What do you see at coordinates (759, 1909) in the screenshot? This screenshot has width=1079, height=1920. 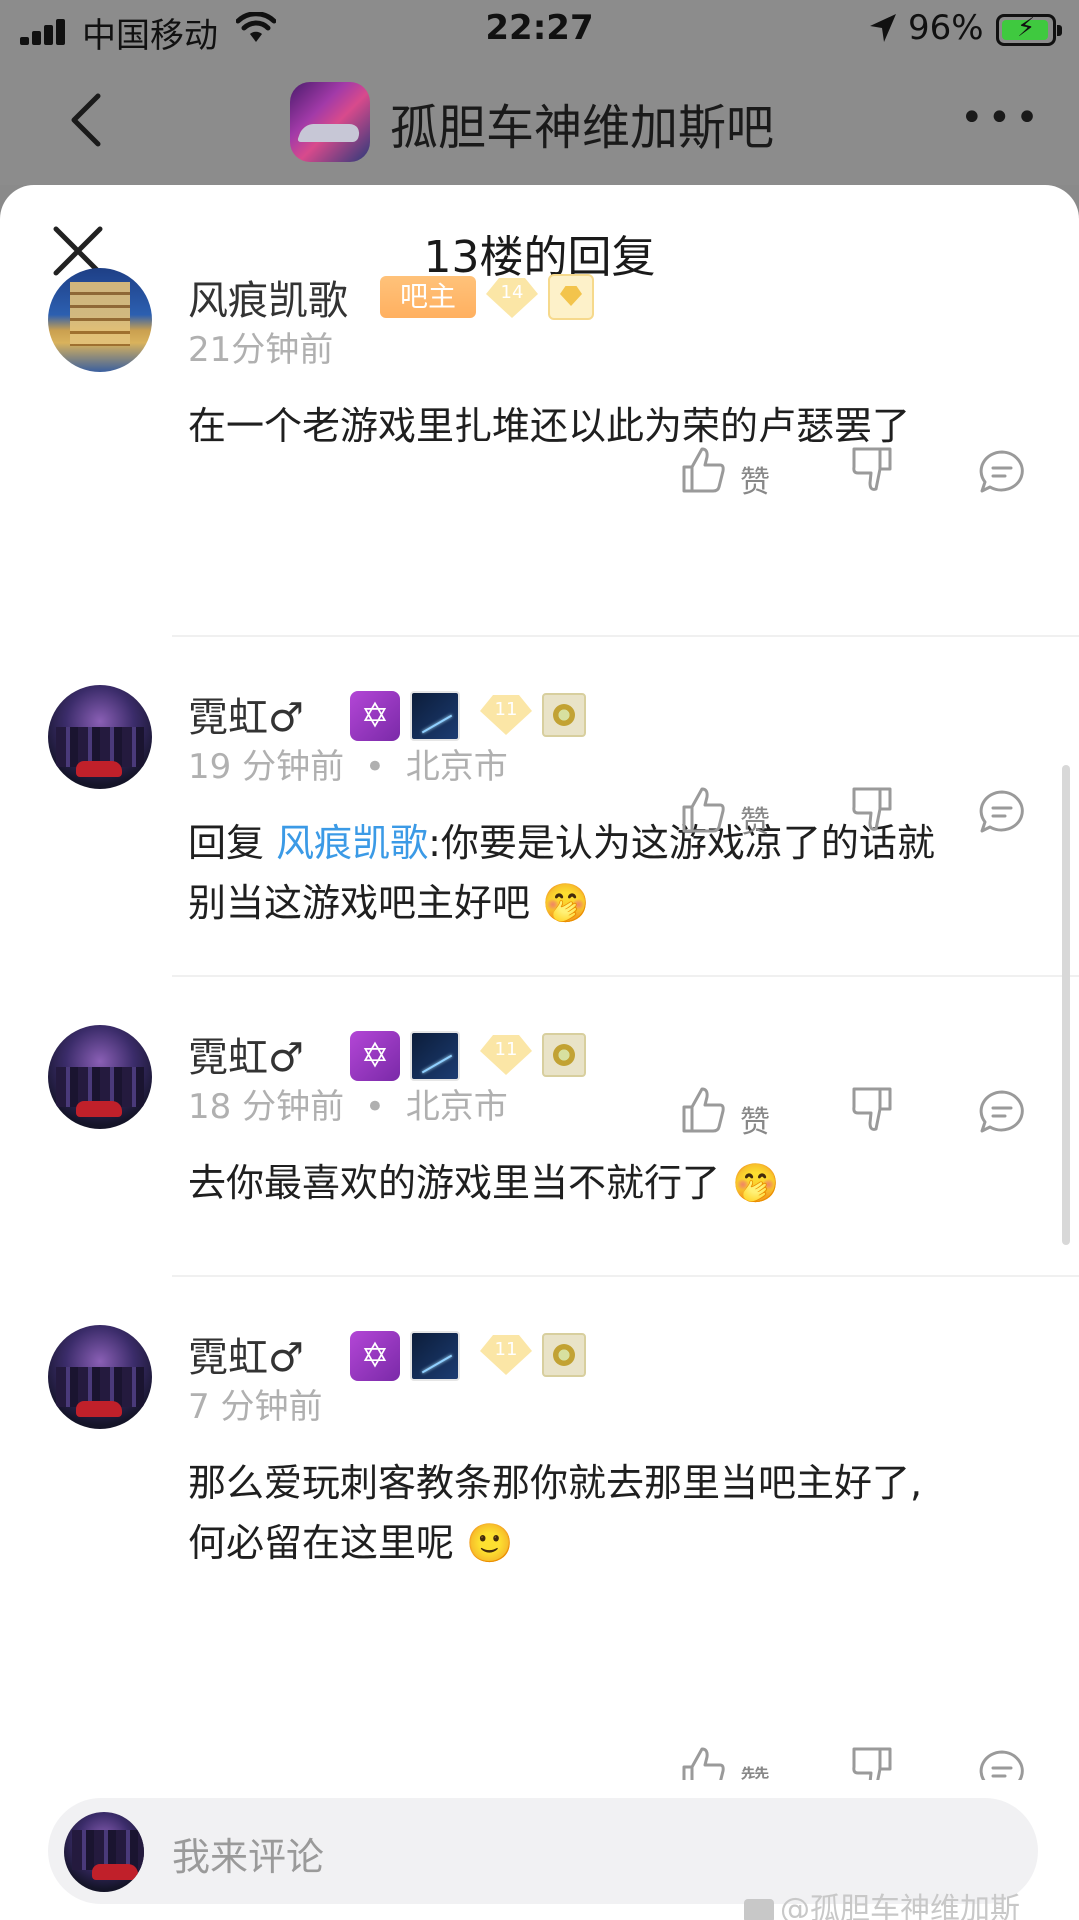 I see `weibo-logo-icon` at bounding box center [759, 1909].